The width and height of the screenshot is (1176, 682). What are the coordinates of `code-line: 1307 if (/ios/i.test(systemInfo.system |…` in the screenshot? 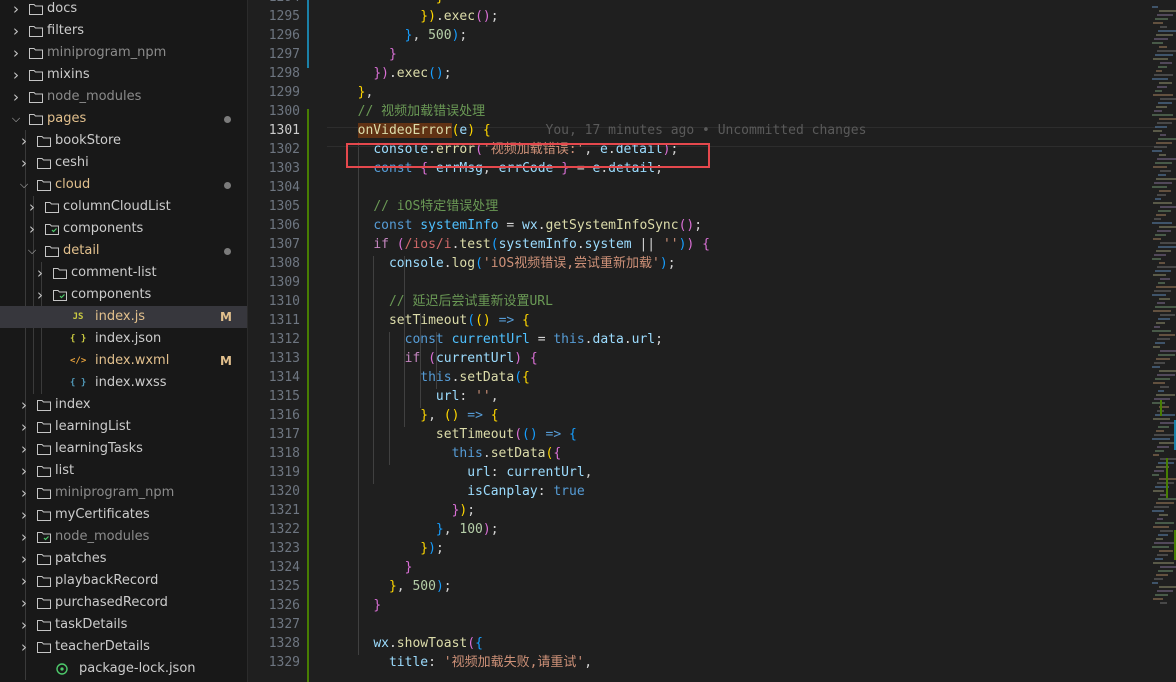 It's located at (712, 244).